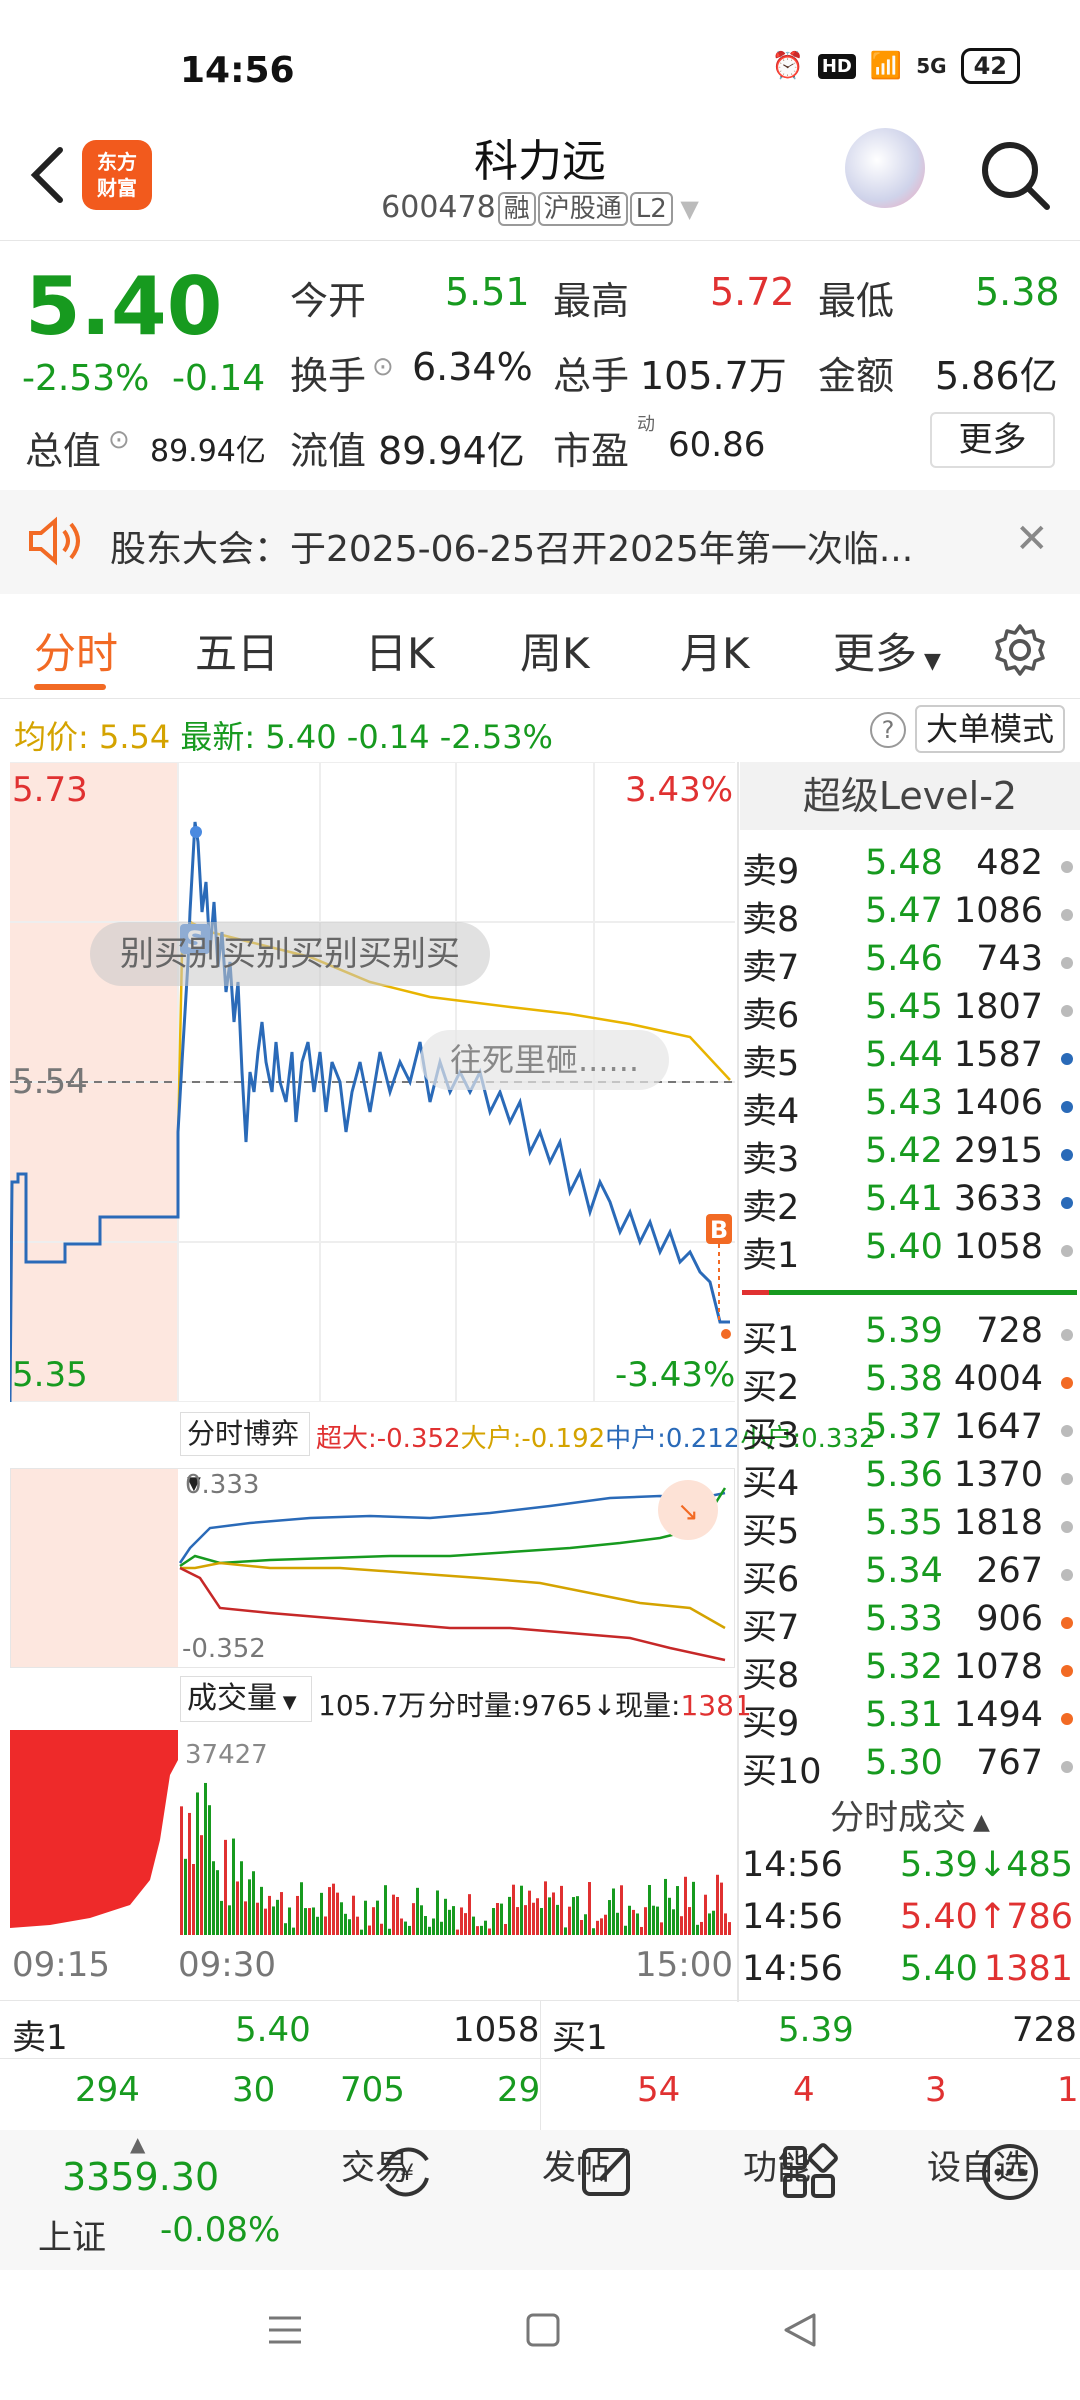  What do you see at coordinates (219, 378) in the screenshot?
I see `change-amount: -0.14` at bounding box center [219, 378].